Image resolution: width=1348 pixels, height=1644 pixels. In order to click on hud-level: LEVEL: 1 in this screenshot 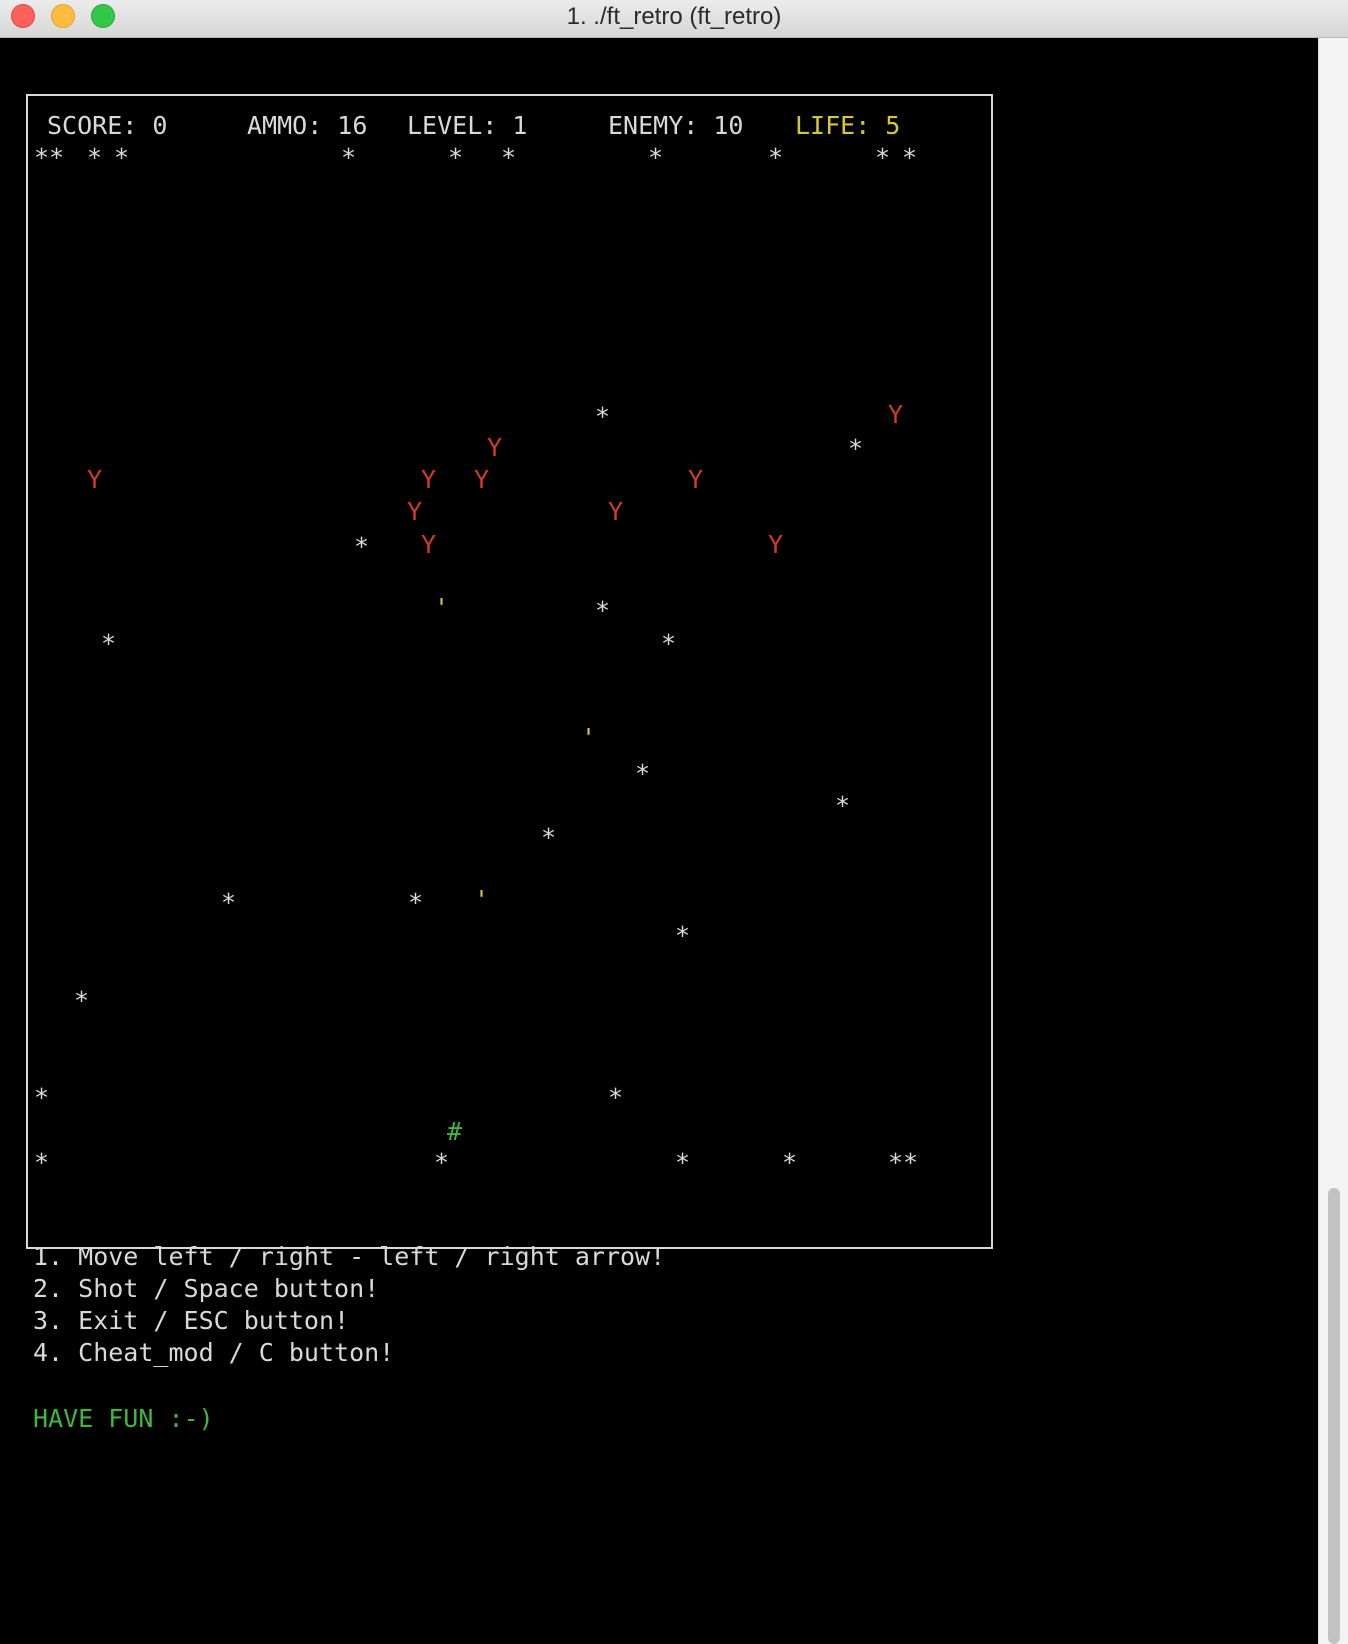, I will do `click(467, 125)`.